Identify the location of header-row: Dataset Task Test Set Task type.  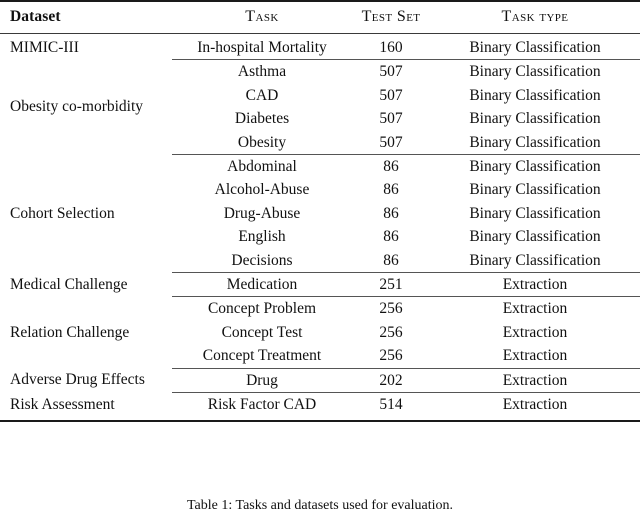
(320, 17).